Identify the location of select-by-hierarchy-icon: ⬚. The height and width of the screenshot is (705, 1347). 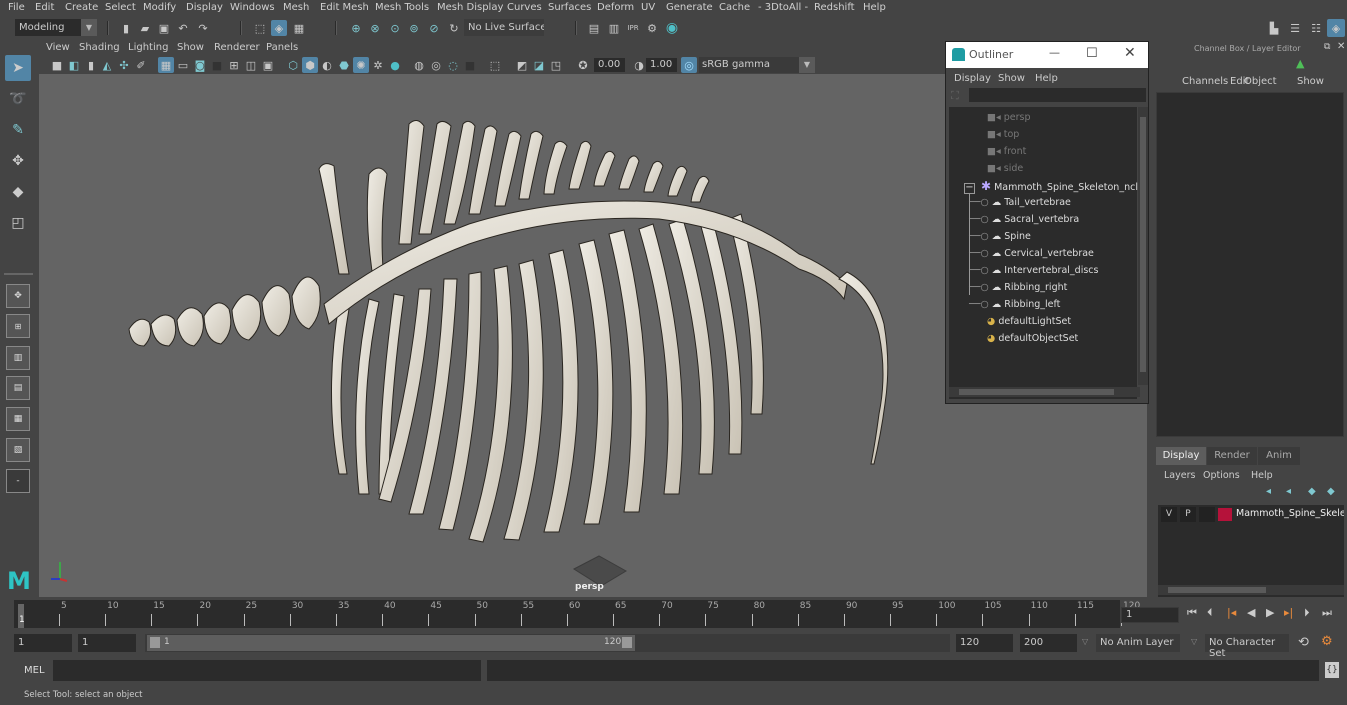
(260, 28).